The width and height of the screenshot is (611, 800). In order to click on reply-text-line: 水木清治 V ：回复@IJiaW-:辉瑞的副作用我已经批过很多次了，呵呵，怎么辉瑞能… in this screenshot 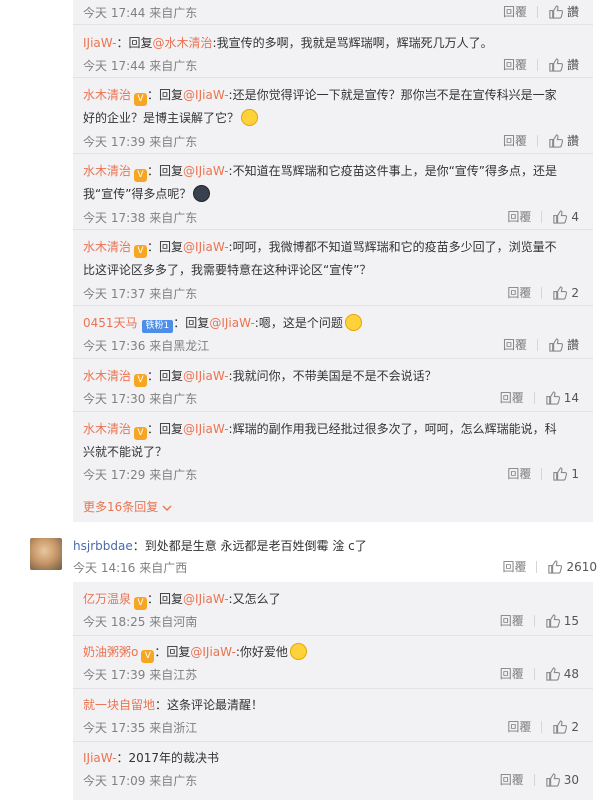, I will do `click(320, 440)`.